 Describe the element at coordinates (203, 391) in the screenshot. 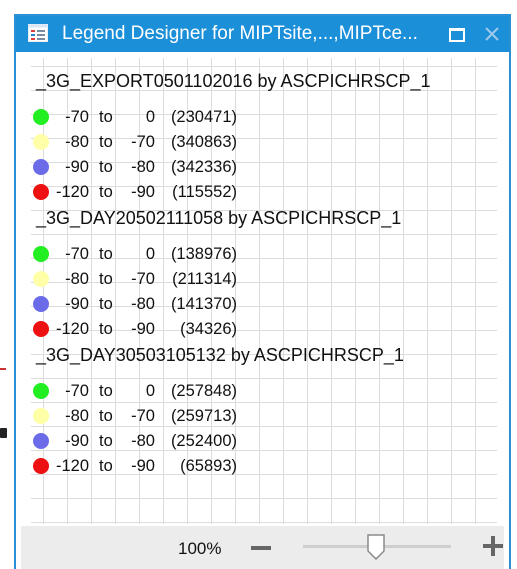

I see `legend-count: (257848)` at that location.